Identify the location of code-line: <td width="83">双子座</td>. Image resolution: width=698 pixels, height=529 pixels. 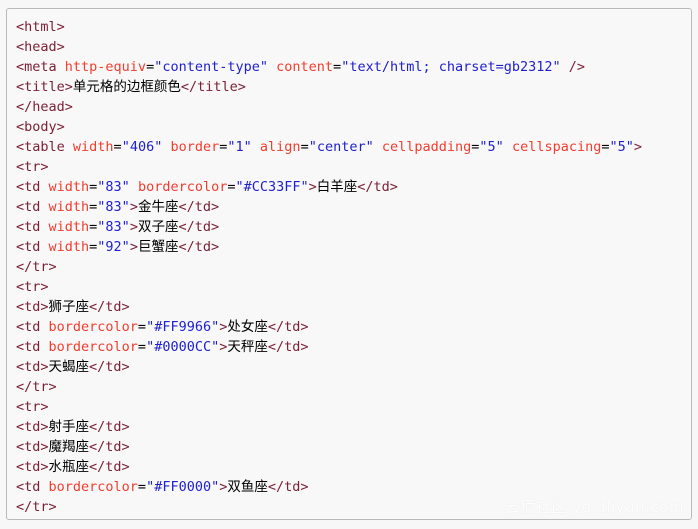
(351, 227).